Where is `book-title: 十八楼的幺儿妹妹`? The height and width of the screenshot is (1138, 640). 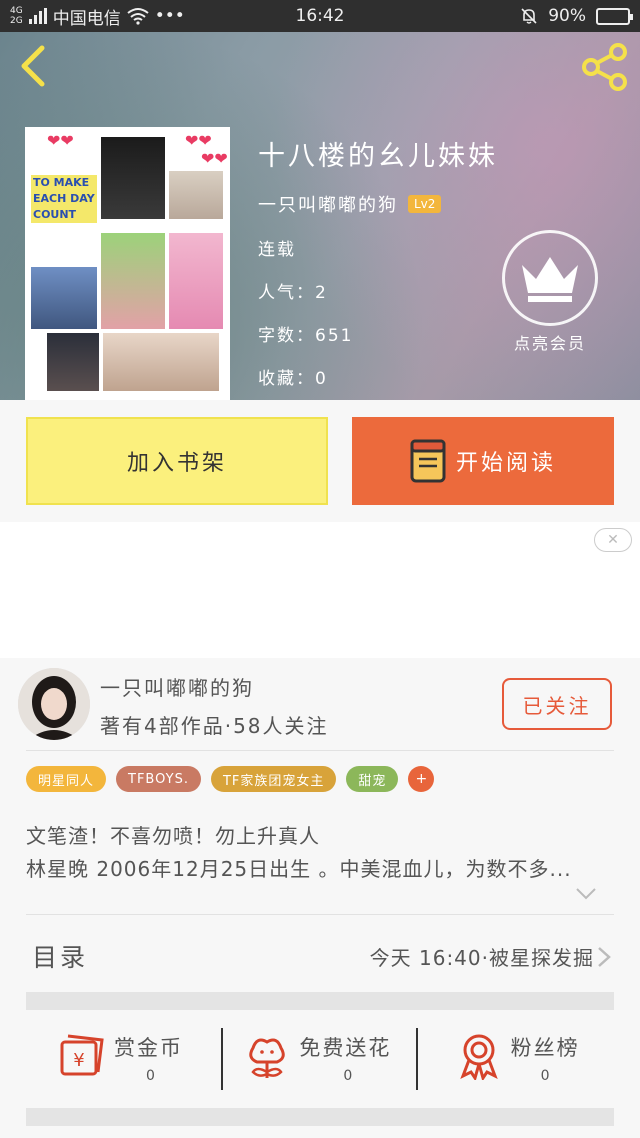 book-title: 十八楼的幺儿妹妹 is located at coordinates (378, 156).